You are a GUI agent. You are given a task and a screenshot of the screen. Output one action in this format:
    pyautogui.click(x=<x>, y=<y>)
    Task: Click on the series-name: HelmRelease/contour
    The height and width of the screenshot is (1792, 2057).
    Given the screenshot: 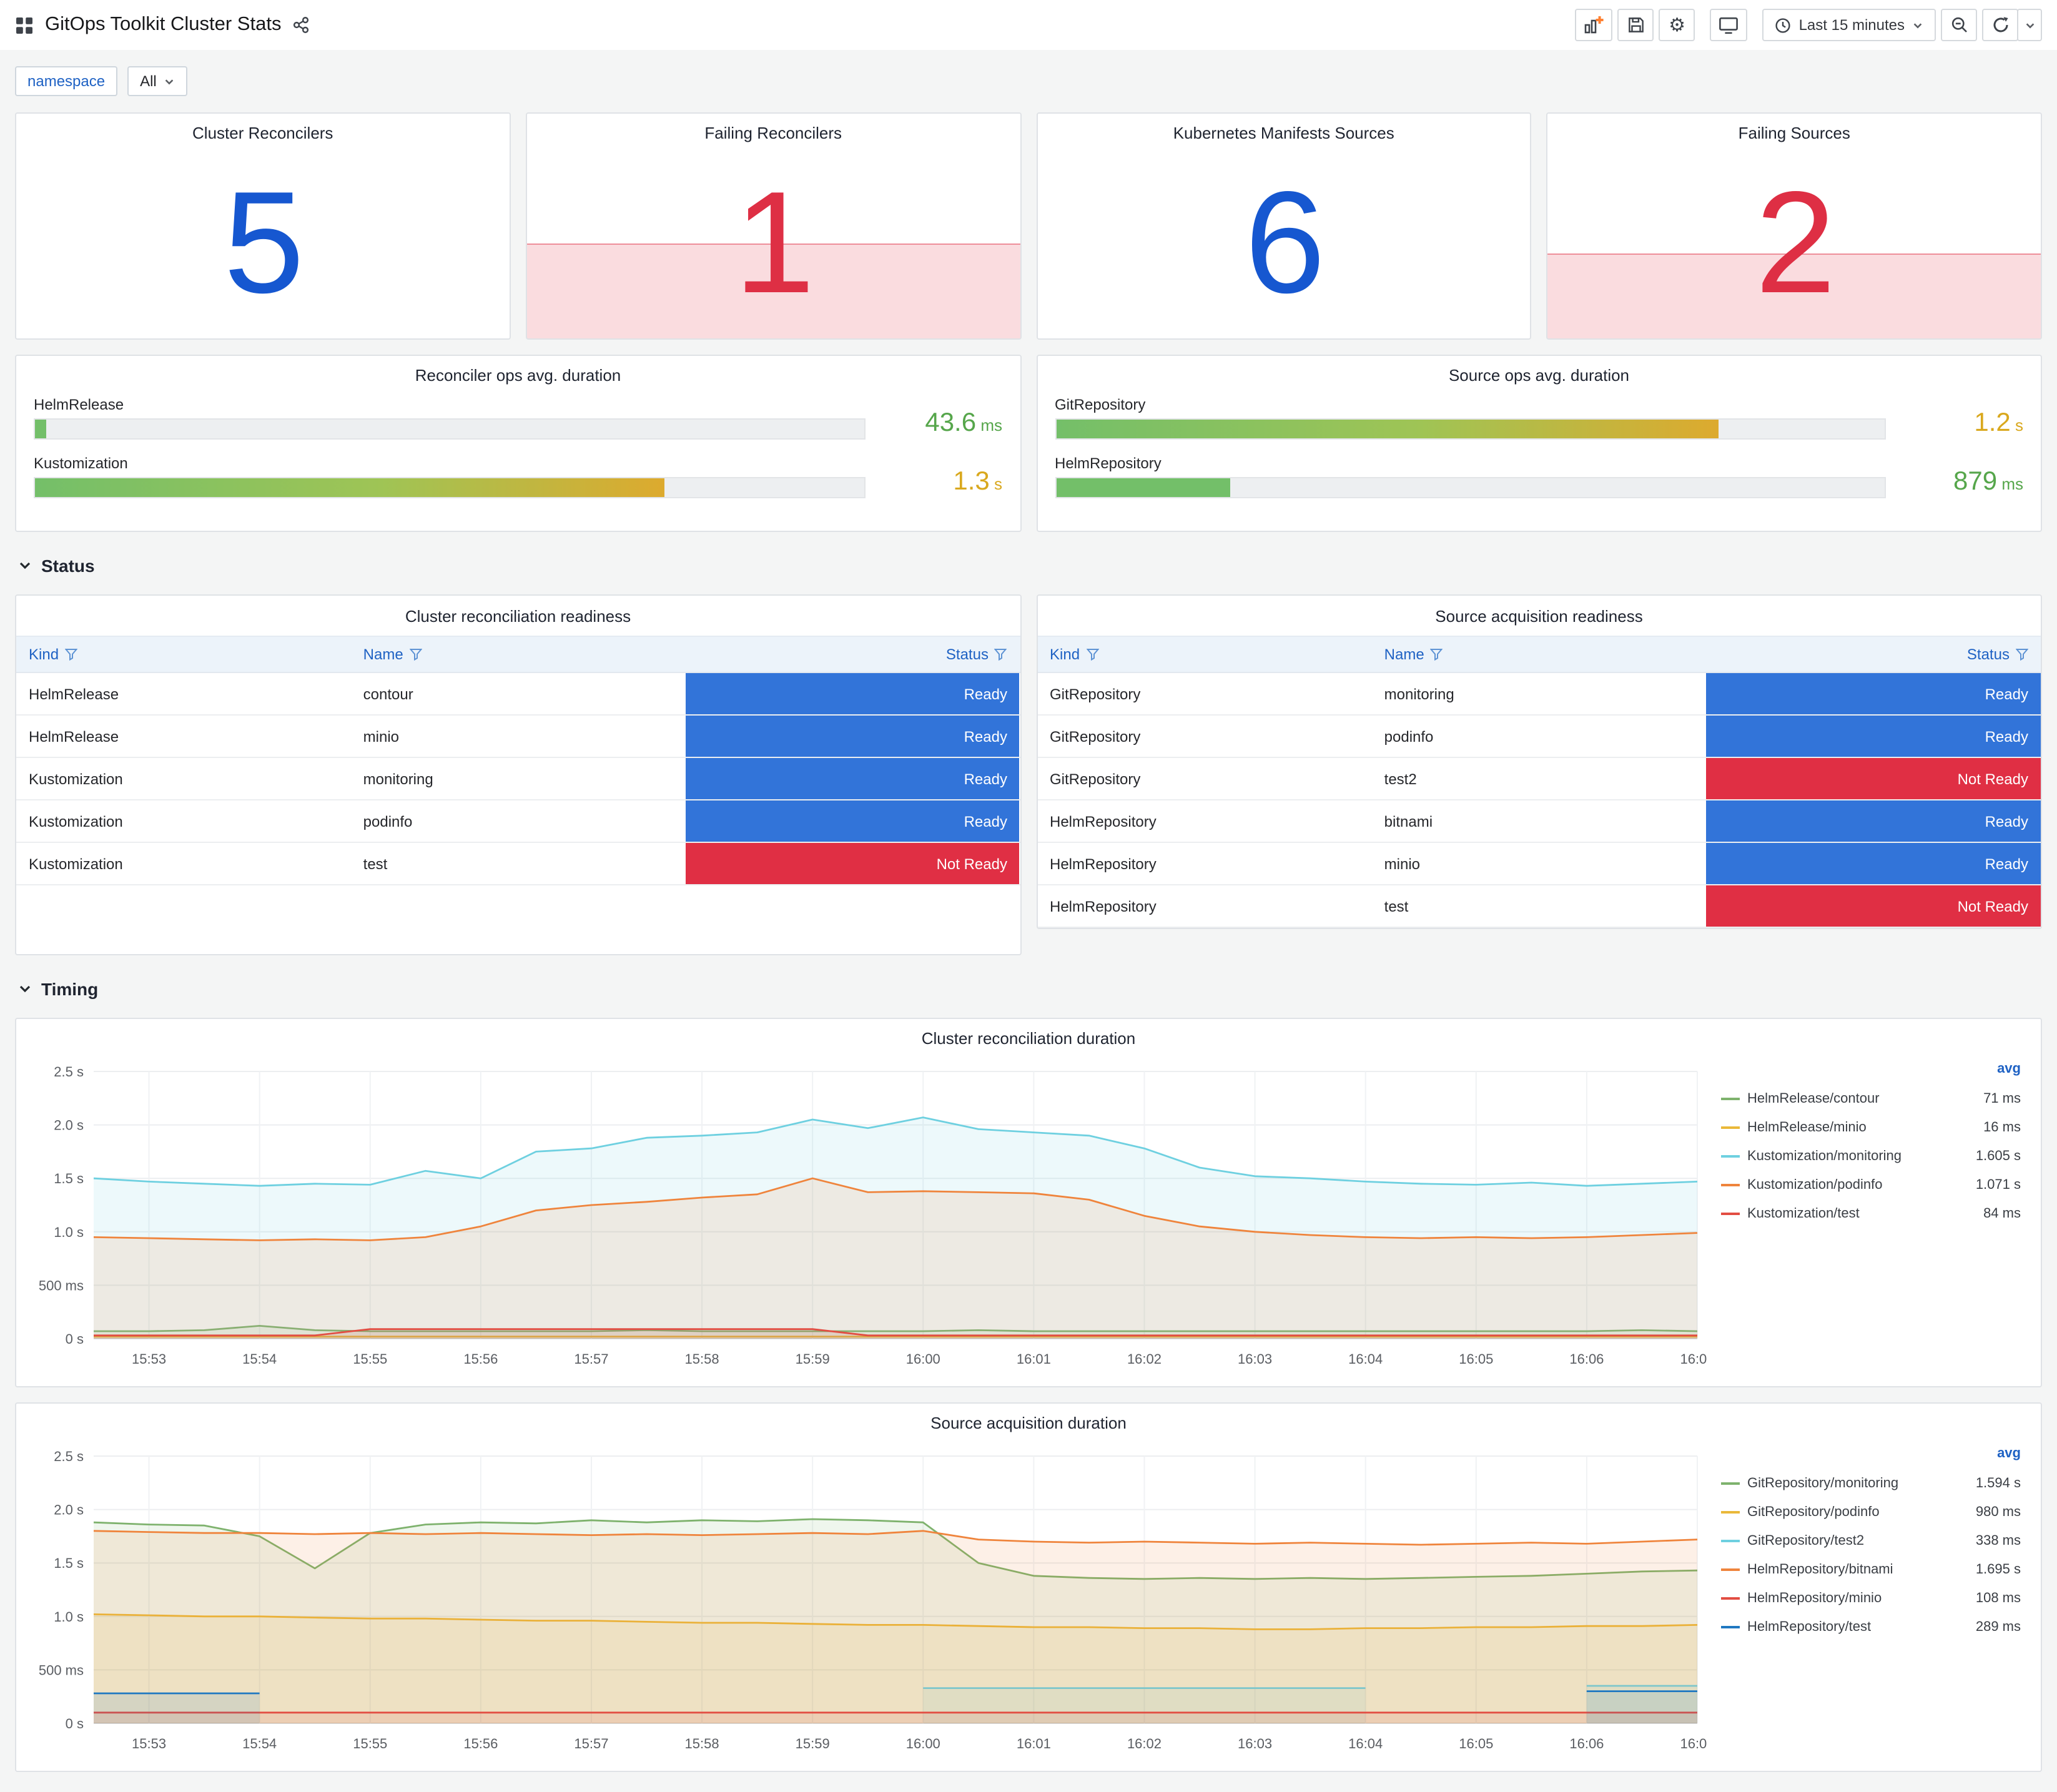 What is the action you would take?
    pyautogui.click(x=1814, y=1098)
    